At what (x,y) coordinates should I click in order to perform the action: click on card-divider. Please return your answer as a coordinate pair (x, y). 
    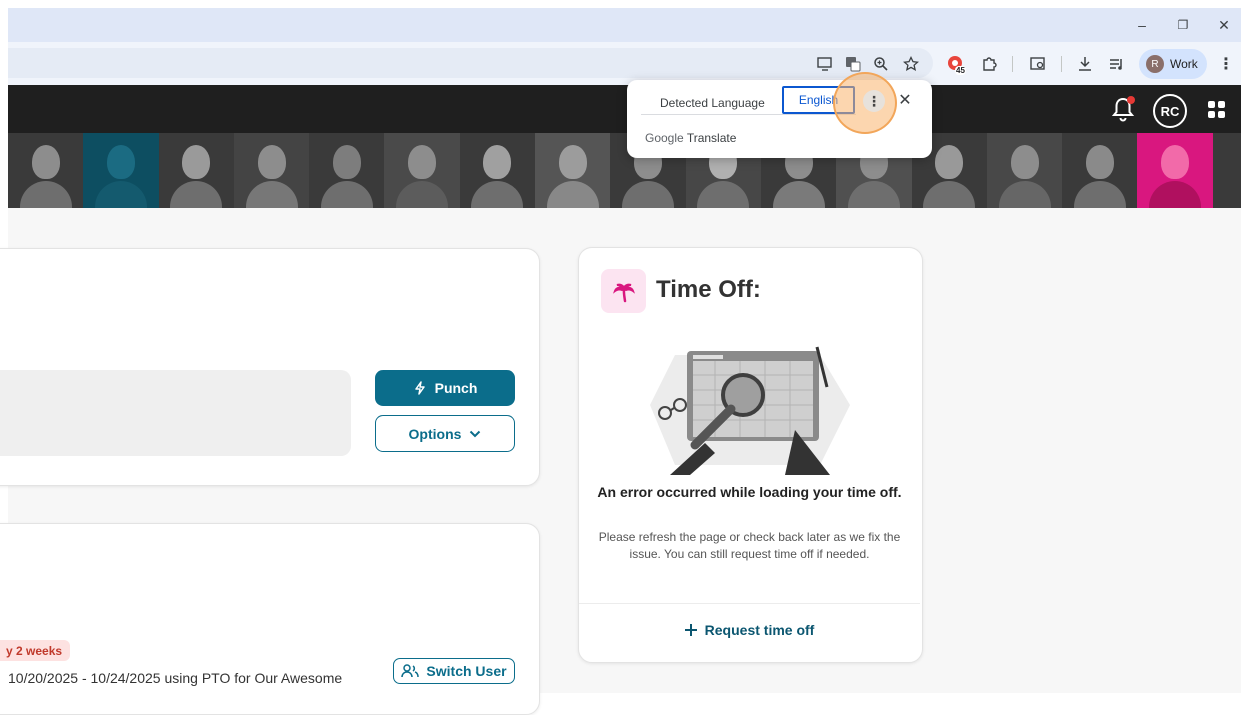
    Looking at the image, I should click on (749, 603).